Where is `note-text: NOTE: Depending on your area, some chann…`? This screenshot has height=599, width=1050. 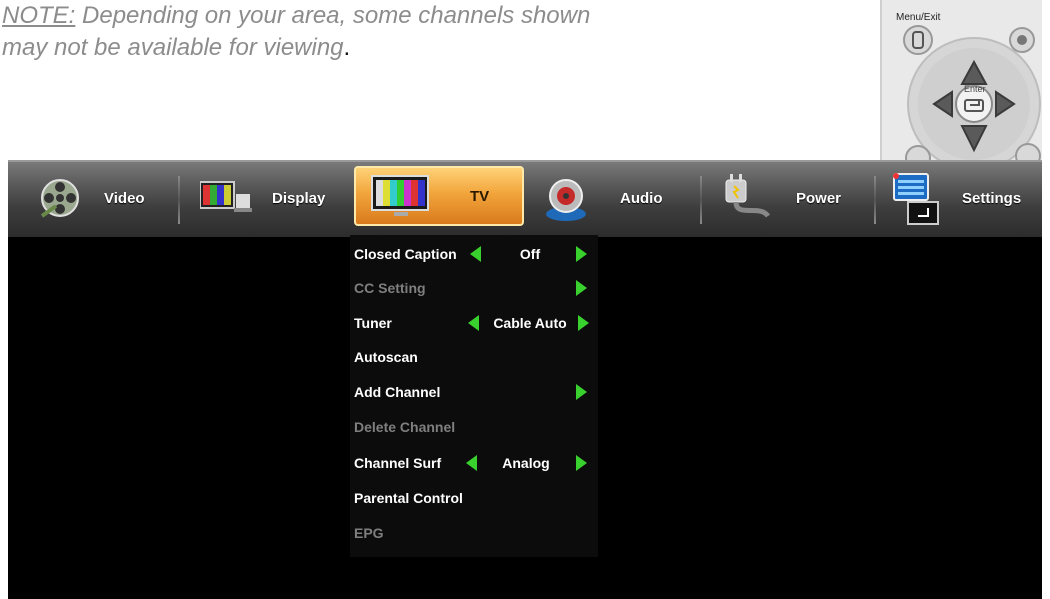 note-text: NOTE: Depending on your area, some chann… is located at coordinates (422, 32).